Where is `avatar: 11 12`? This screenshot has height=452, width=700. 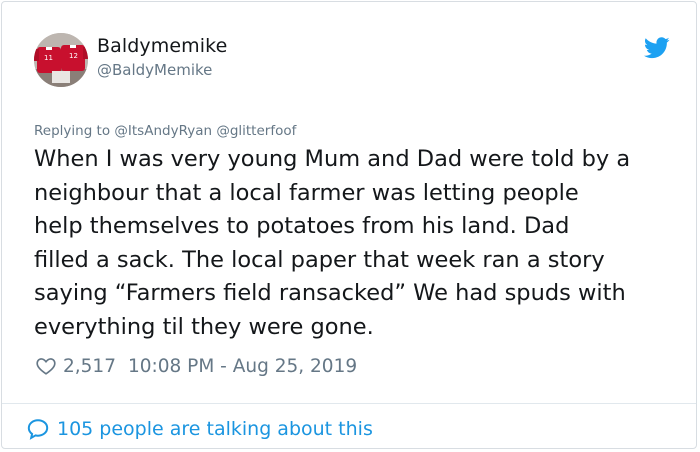 avatar: 11 12 is located at coordinates (61, 60).